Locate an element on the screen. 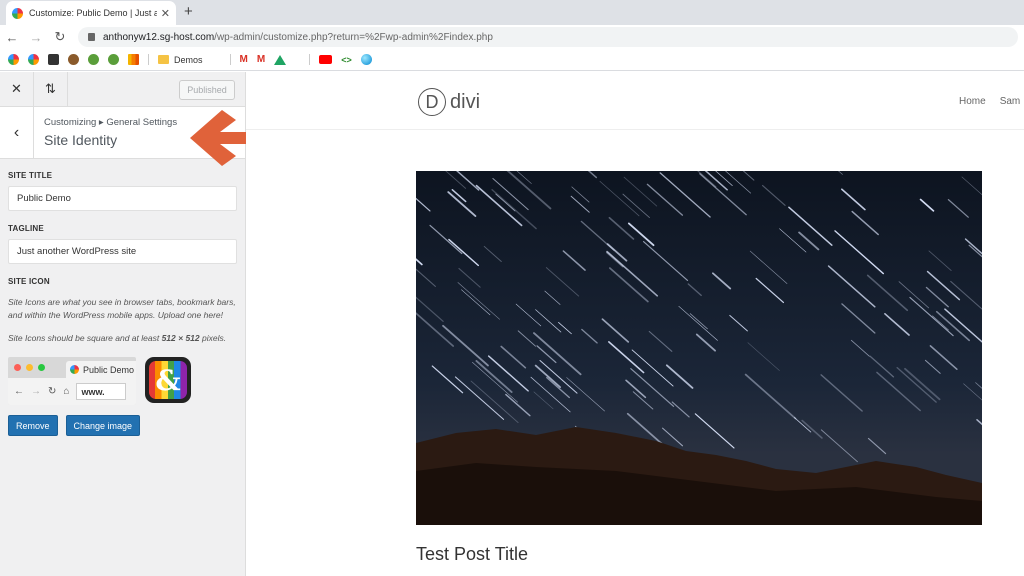 This screenshot has width=1024, height=576. size-note-post: pixels. is located at coordinates (213, 338).